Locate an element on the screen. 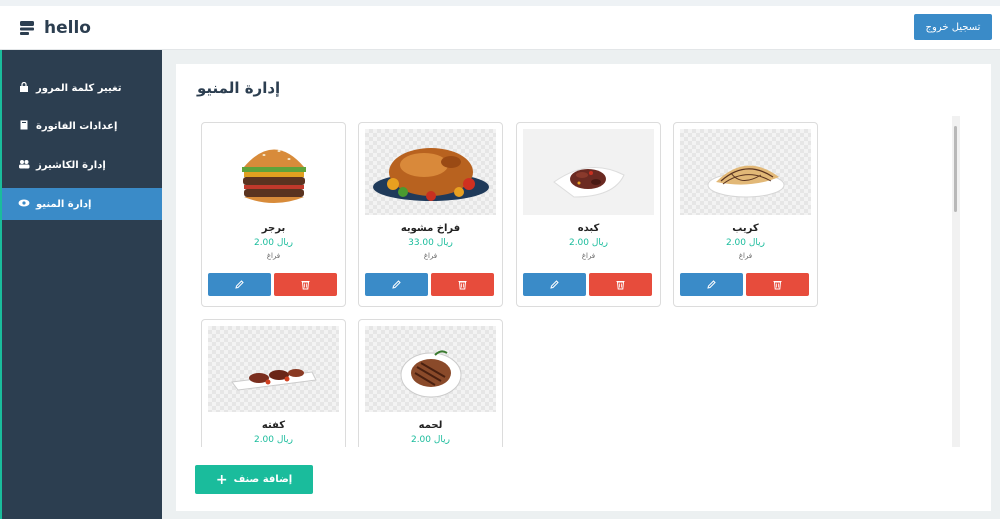 The image size is (1000, 519). sidebar-item-menu-management: إدارة المنيو is located at coordinates (82, 204).